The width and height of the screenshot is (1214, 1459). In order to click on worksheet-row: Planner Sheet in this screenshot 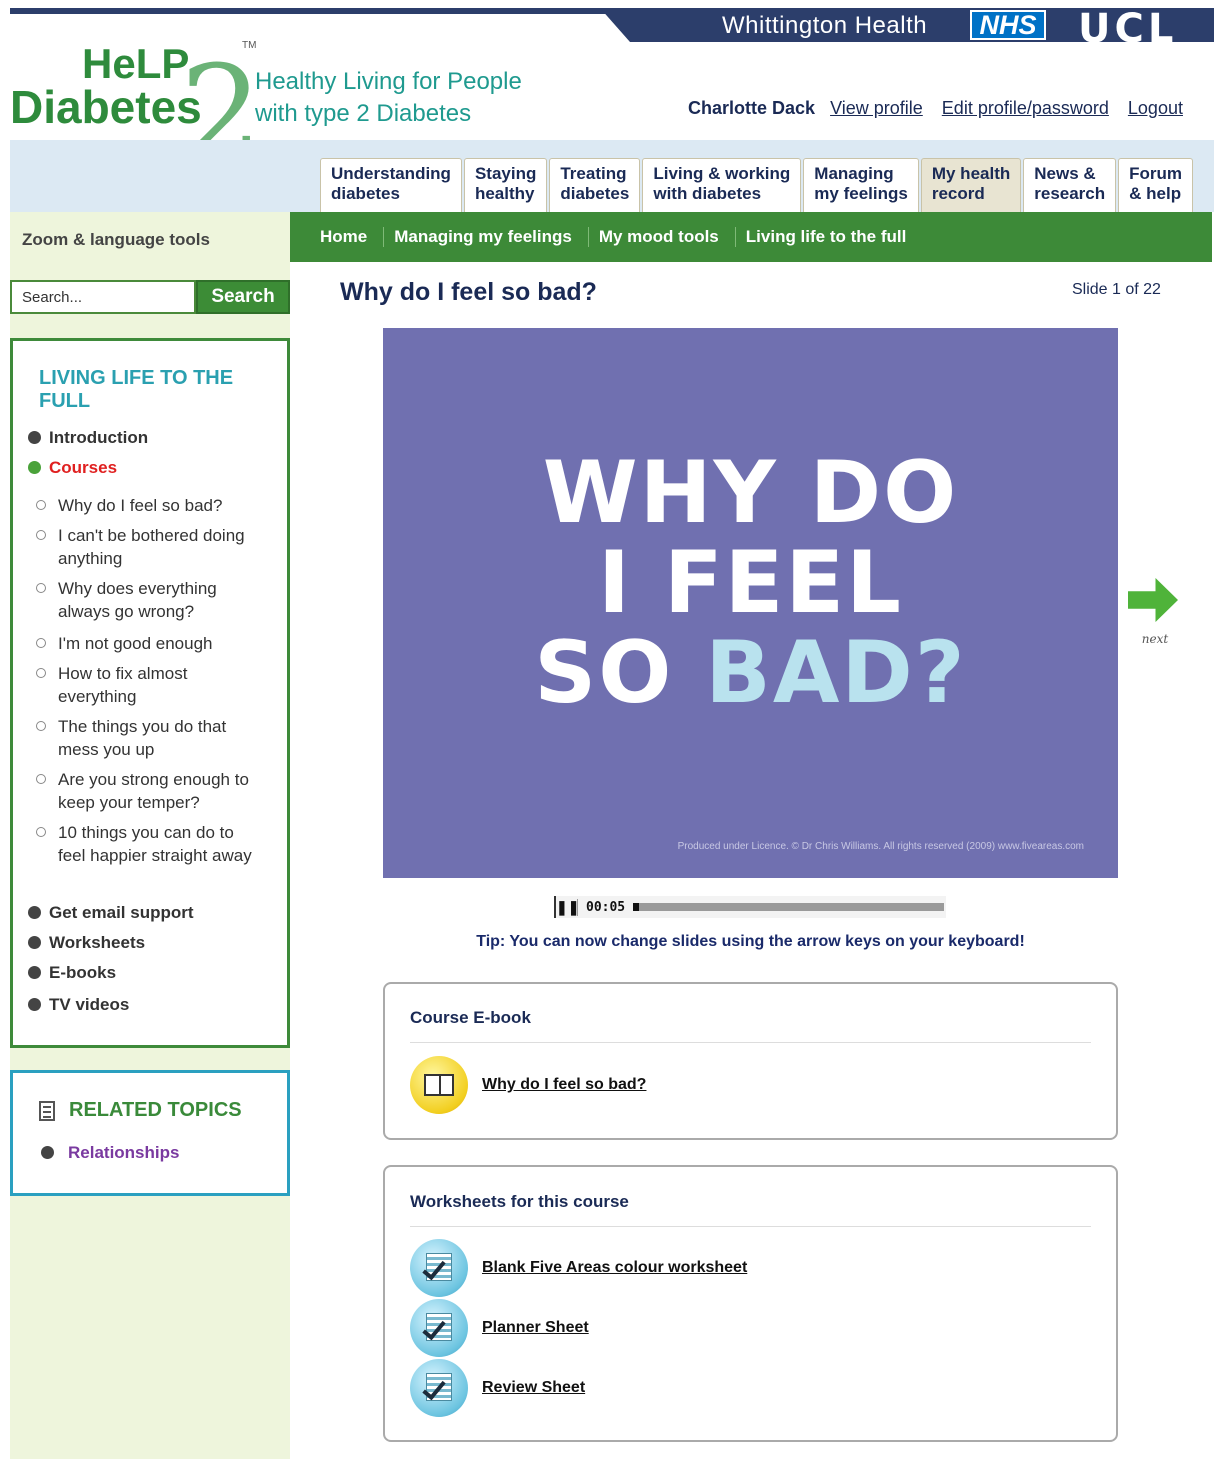, I will do `click(499, 1328)`.